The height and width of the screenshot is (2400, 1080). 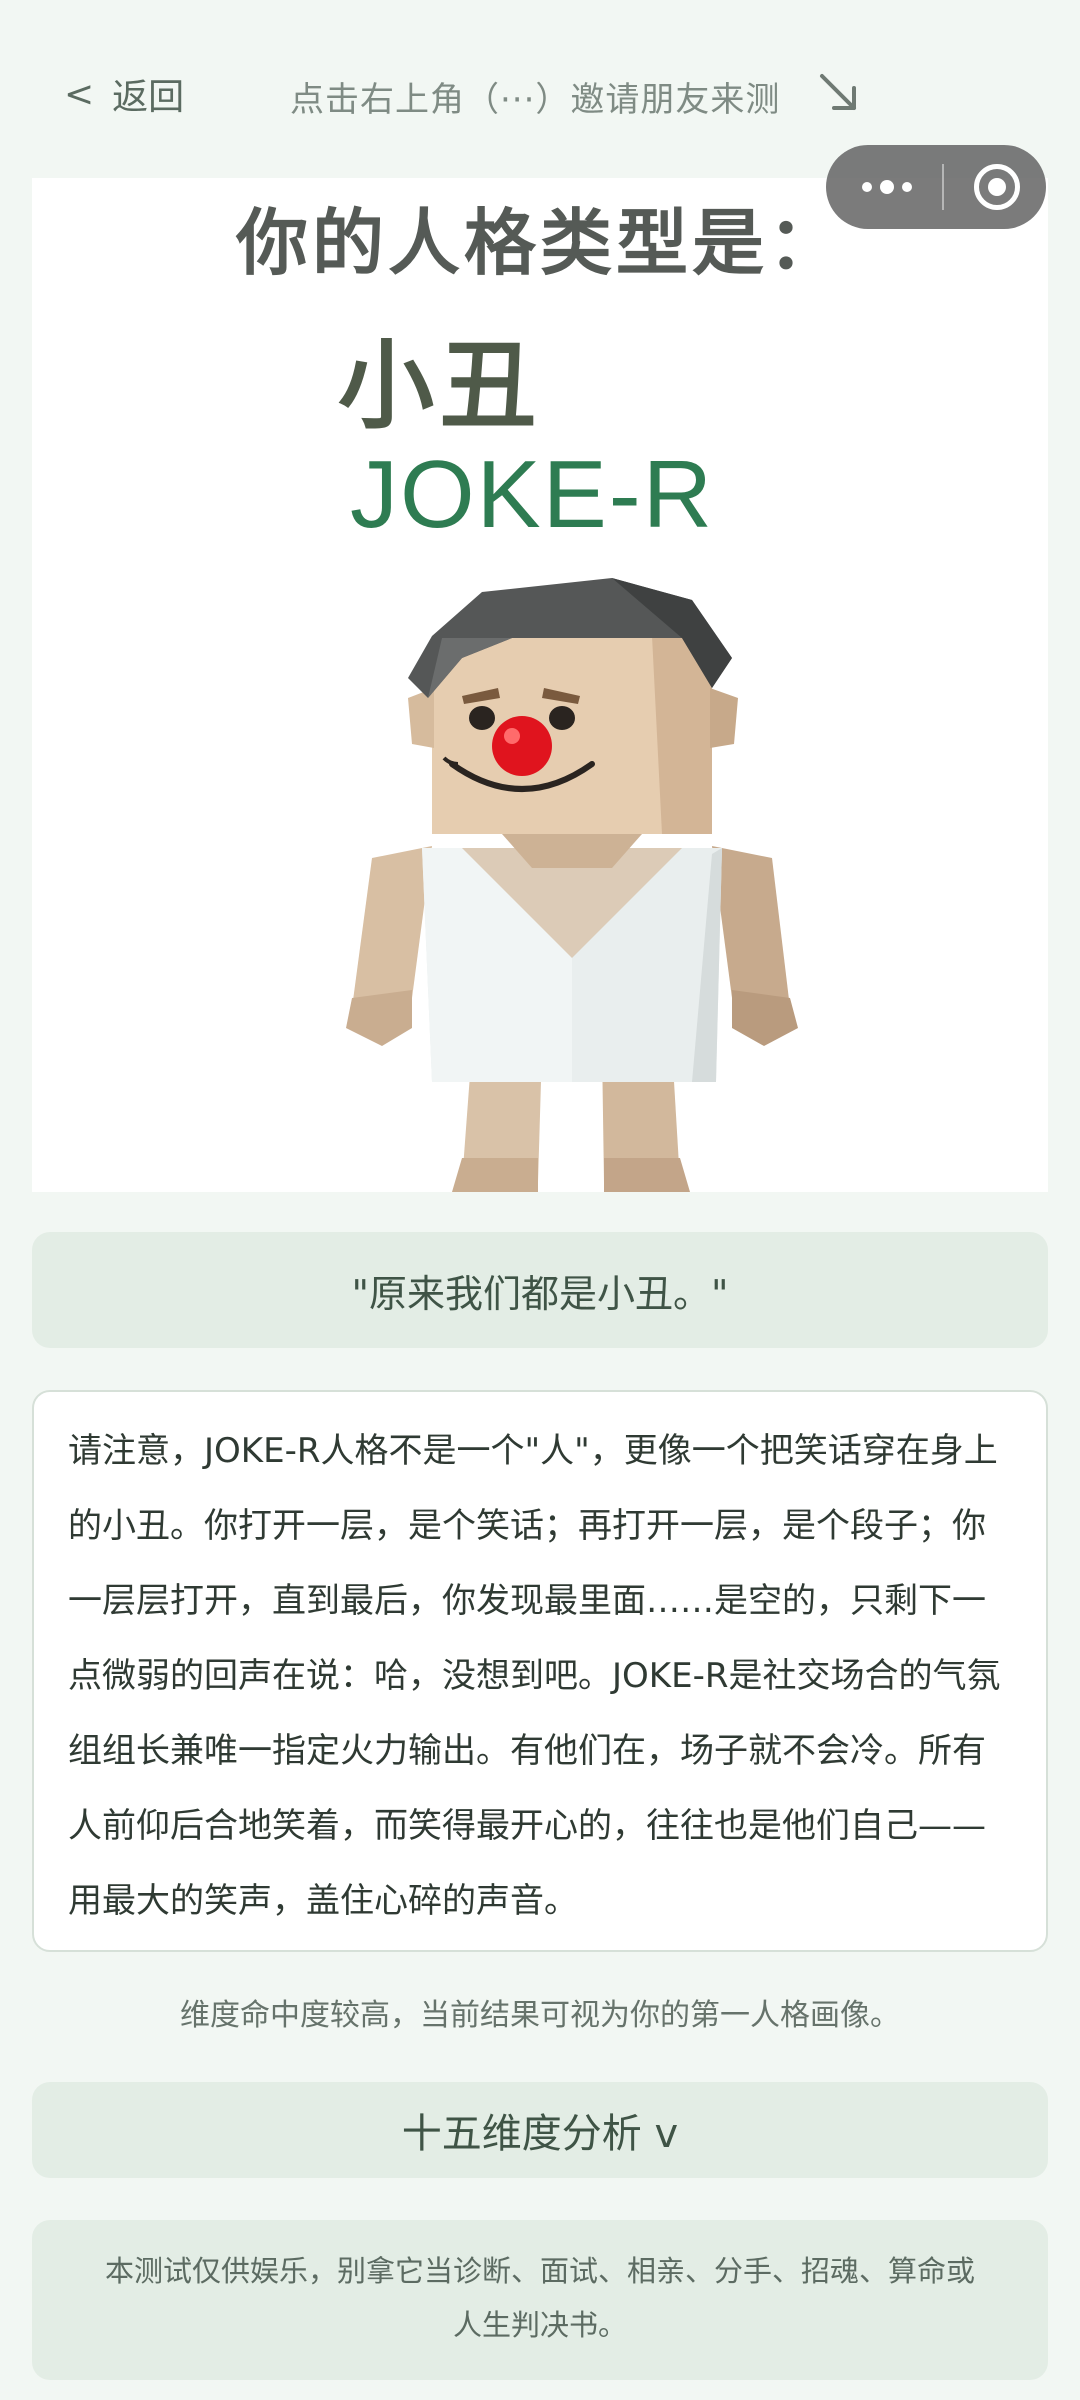 What do you see at coordinates (540, 2015) in the screenshot?
I see `confidence-note: 维度命中度较高，当前结果可视为你的第一人格画像。` at bounding box center [540, 2015].